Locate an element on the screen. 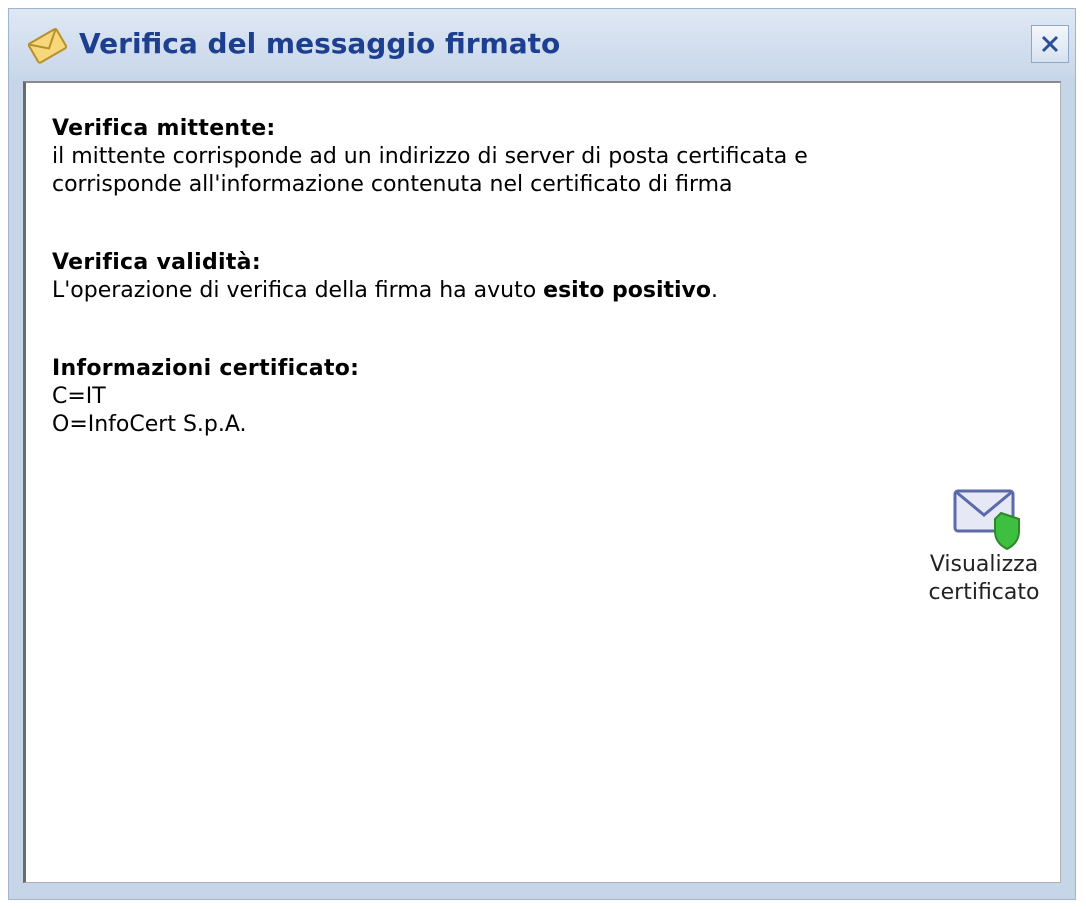 Image resolution: width=1086 pixels, height=909 pixels. view-certificate-button: Visualizza certificato is located at coordinates (984, 548).